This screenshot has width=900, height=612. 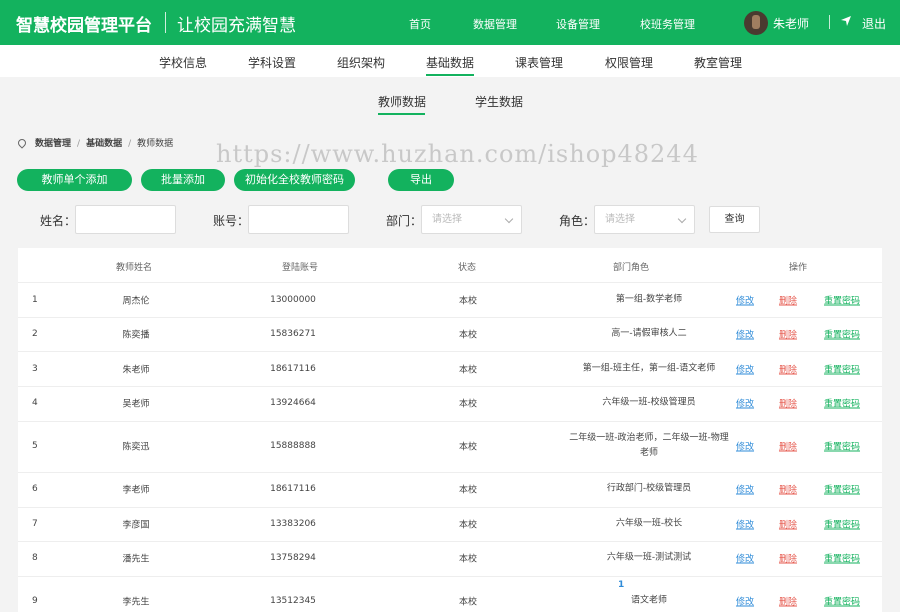 I want to click on dept-role: 六年级一班-校级管理员, so click(x=649, y=402).